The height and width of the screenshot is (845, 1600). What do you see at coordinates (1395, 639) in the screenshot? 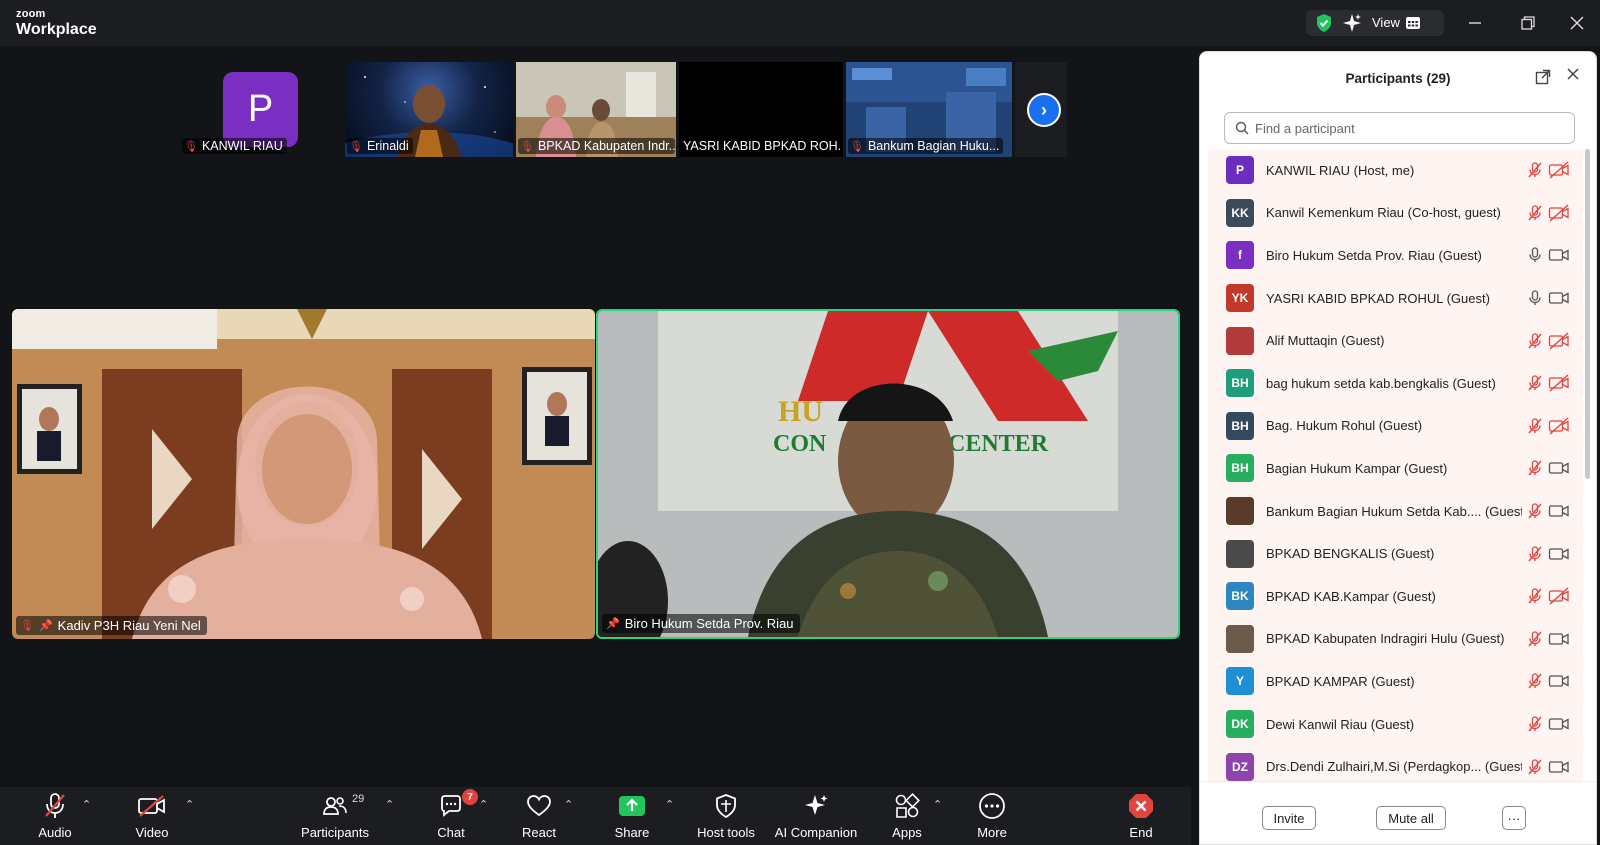
I see `participant-row: BPKAD Kabupaten Indragiri Hulu (Guest)` at bounding box center [1395, 639].